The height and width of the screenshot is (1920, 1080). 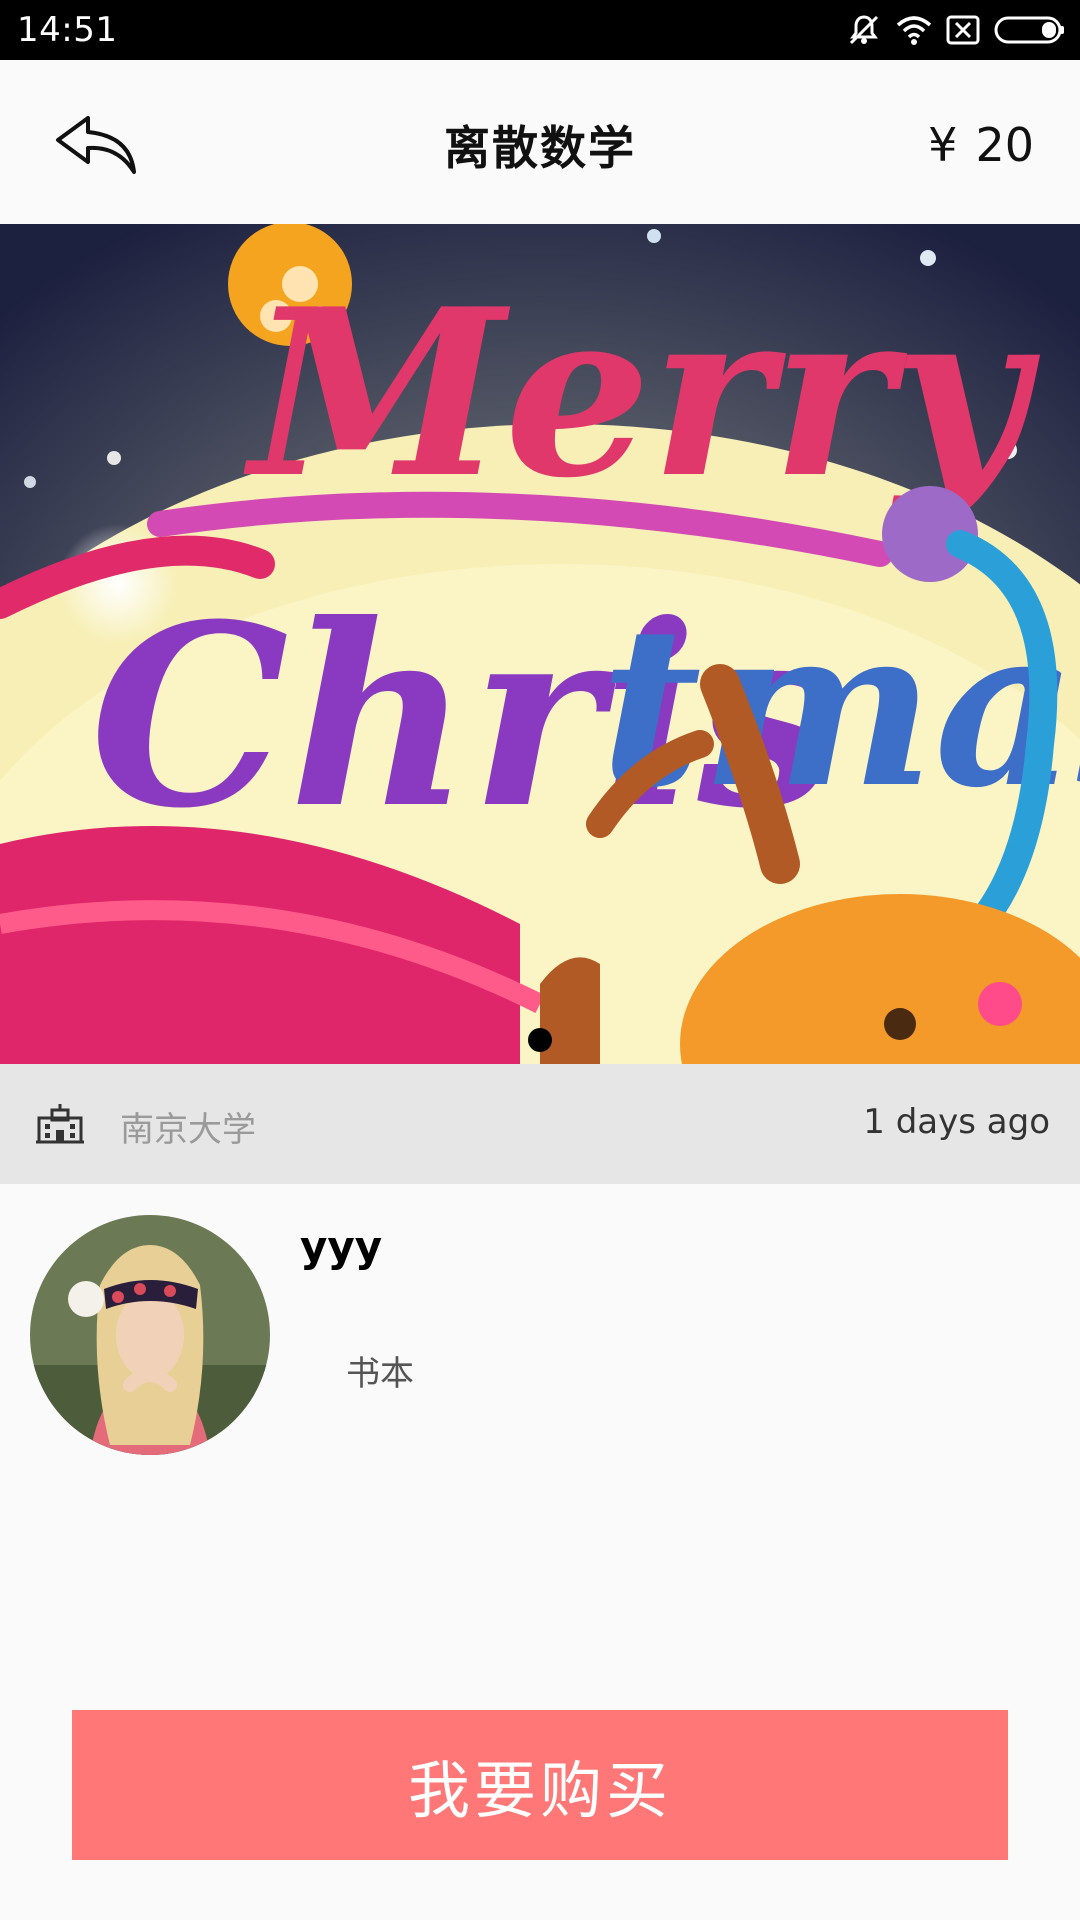 What do you see at coordinates (956, 1122) in the screenshot?
I see `posted-time: 1 days ago` at bounding box center [956, 1122].